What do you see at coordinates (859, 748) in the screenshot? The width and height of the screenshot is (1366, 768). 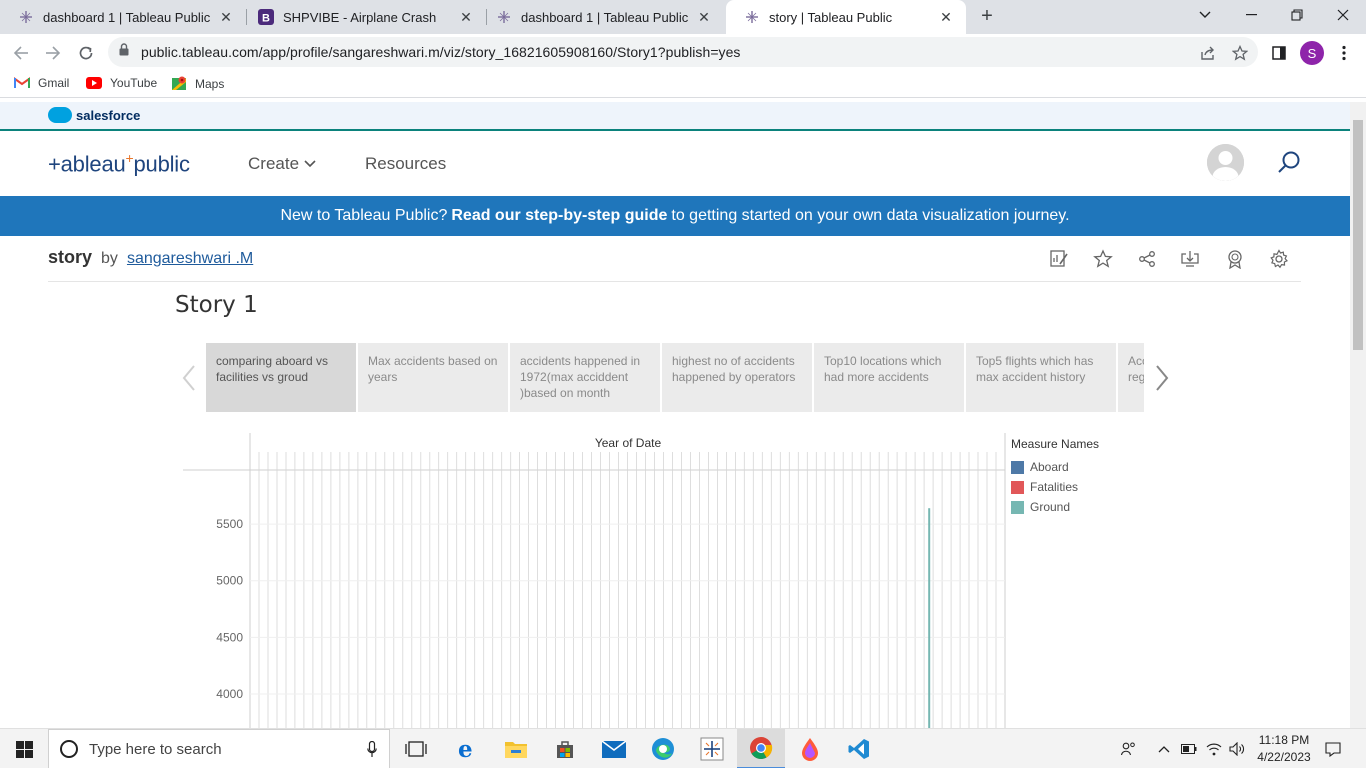 I see `vscode-icon` at bounding box center [859, 748].